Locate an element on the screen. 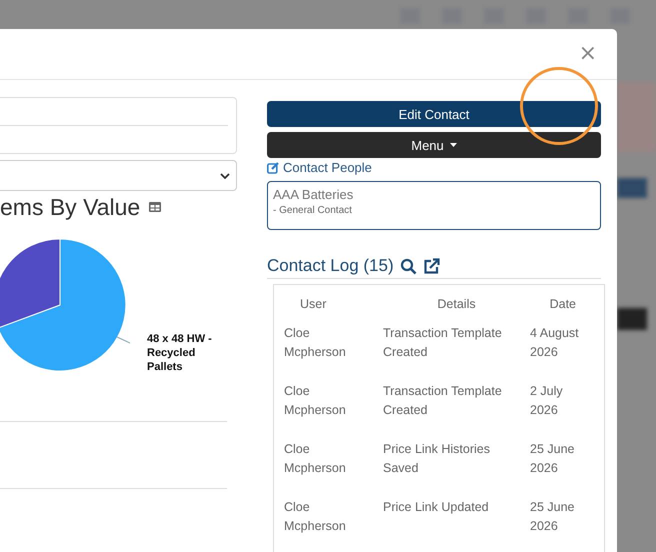 This screenshot has height=552, width=656. contact-role: - General Contact is located at coordinates (313, 210).